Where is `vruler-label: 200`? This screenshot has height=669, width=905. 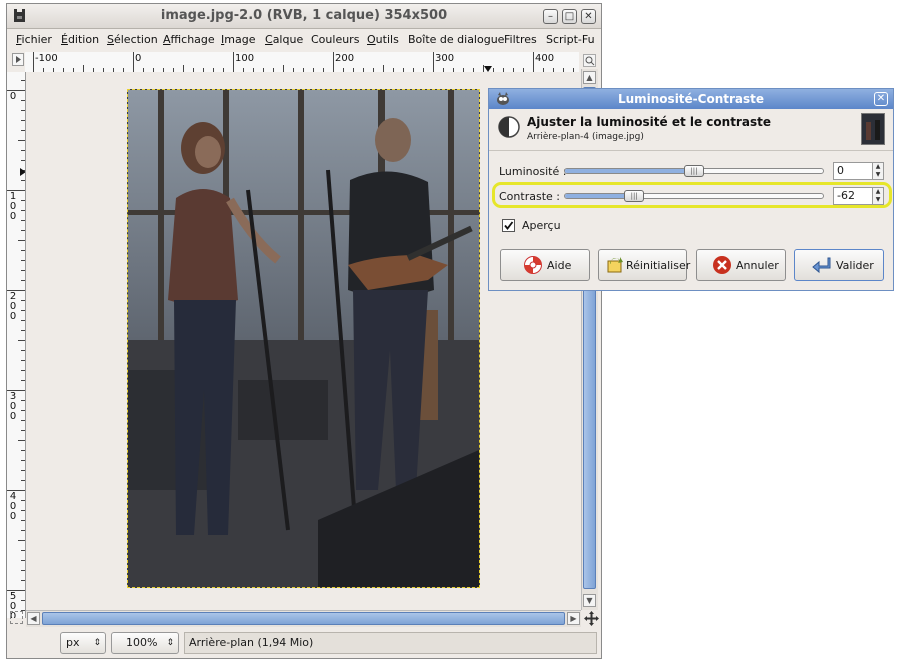
vruler-label: 200 is located at coordinates (13, 306).